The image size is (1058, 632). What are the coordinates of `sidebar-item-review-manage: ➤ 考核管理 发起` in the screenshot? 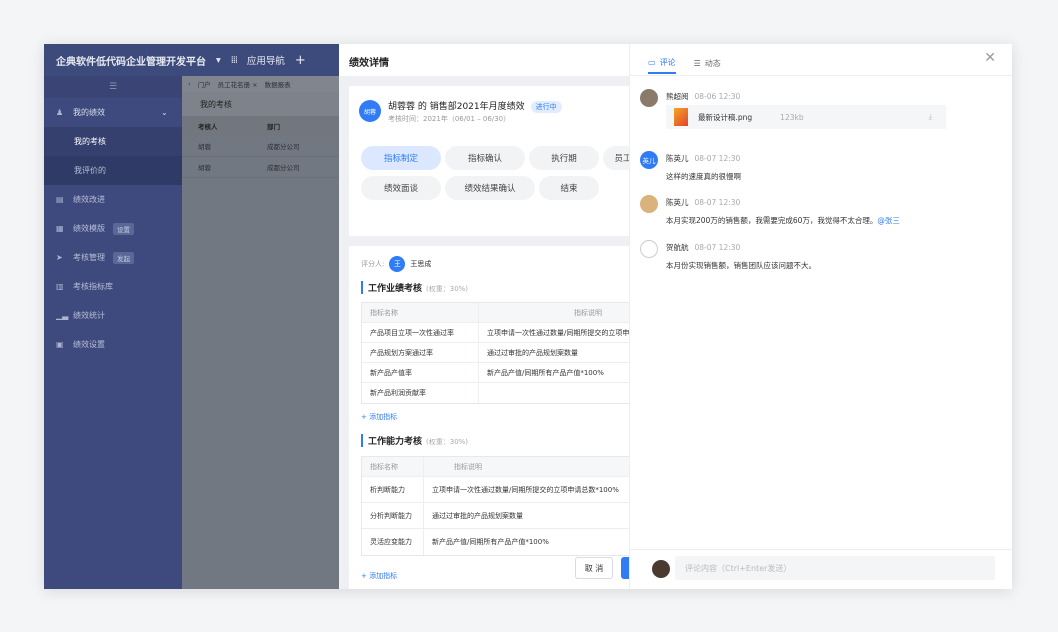 It's located at (113, 257).